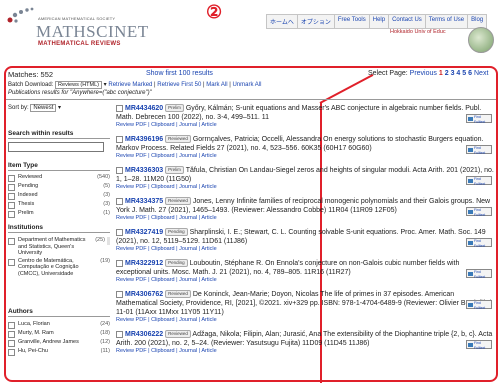 The height and width of the screenshot is (383, 502). What do you see at coordinates (59, 187) in the screenshot?
I see `facet-item: Pending (5)` at bounding box center [59, 187].